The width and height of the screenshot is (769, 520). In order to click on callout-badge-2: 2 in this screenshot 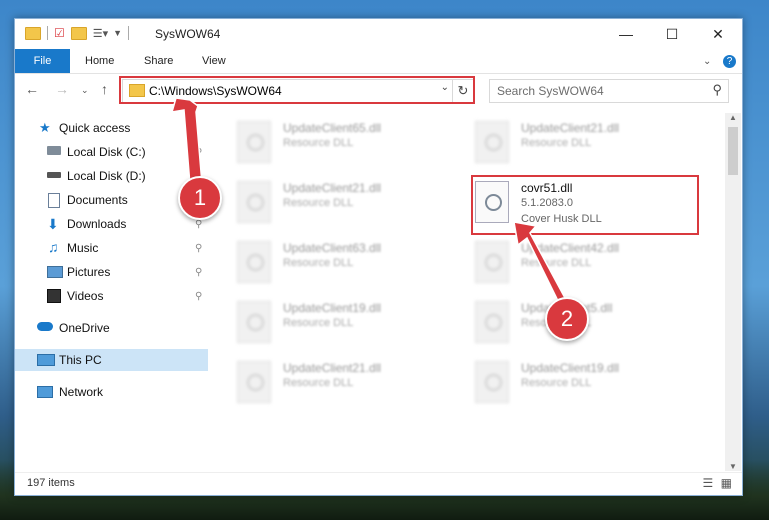, I will do `click(567, 319)`.